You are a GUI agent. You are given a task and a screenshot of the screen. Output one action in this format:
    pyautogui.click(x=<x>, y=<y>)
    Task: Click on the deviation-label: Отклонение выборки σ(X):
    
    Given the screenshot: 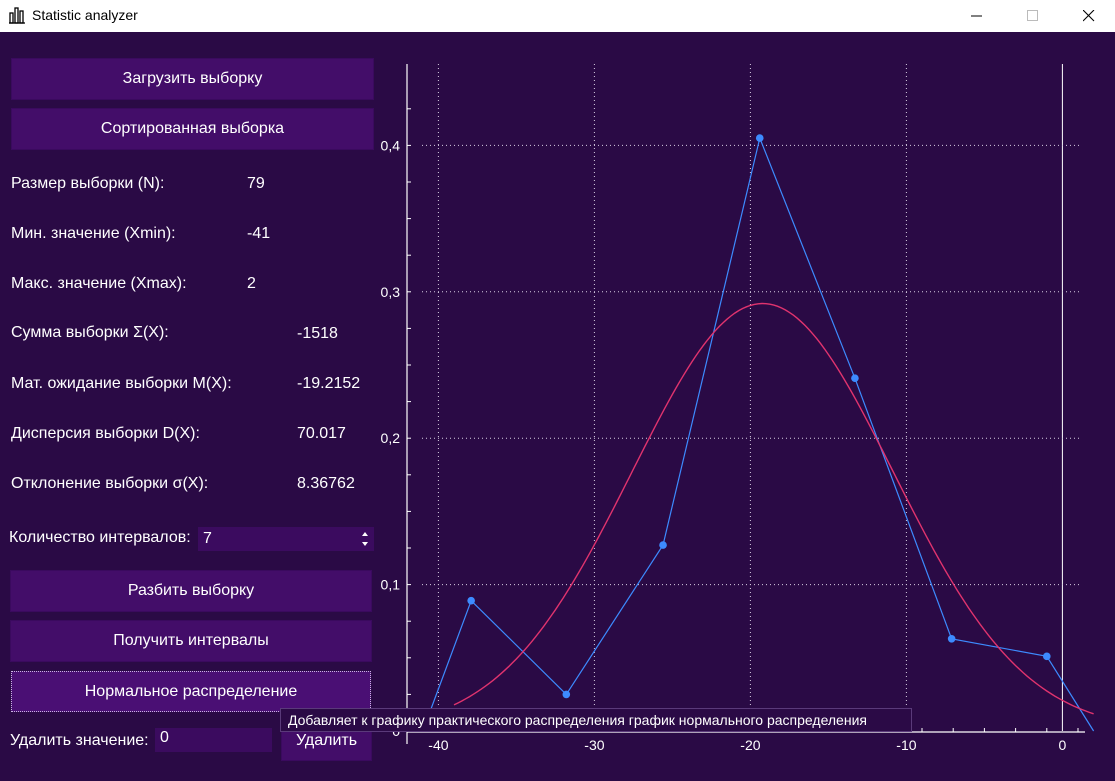 What is the action you would take?
    pyautogui.click(x=110, y=483)
    